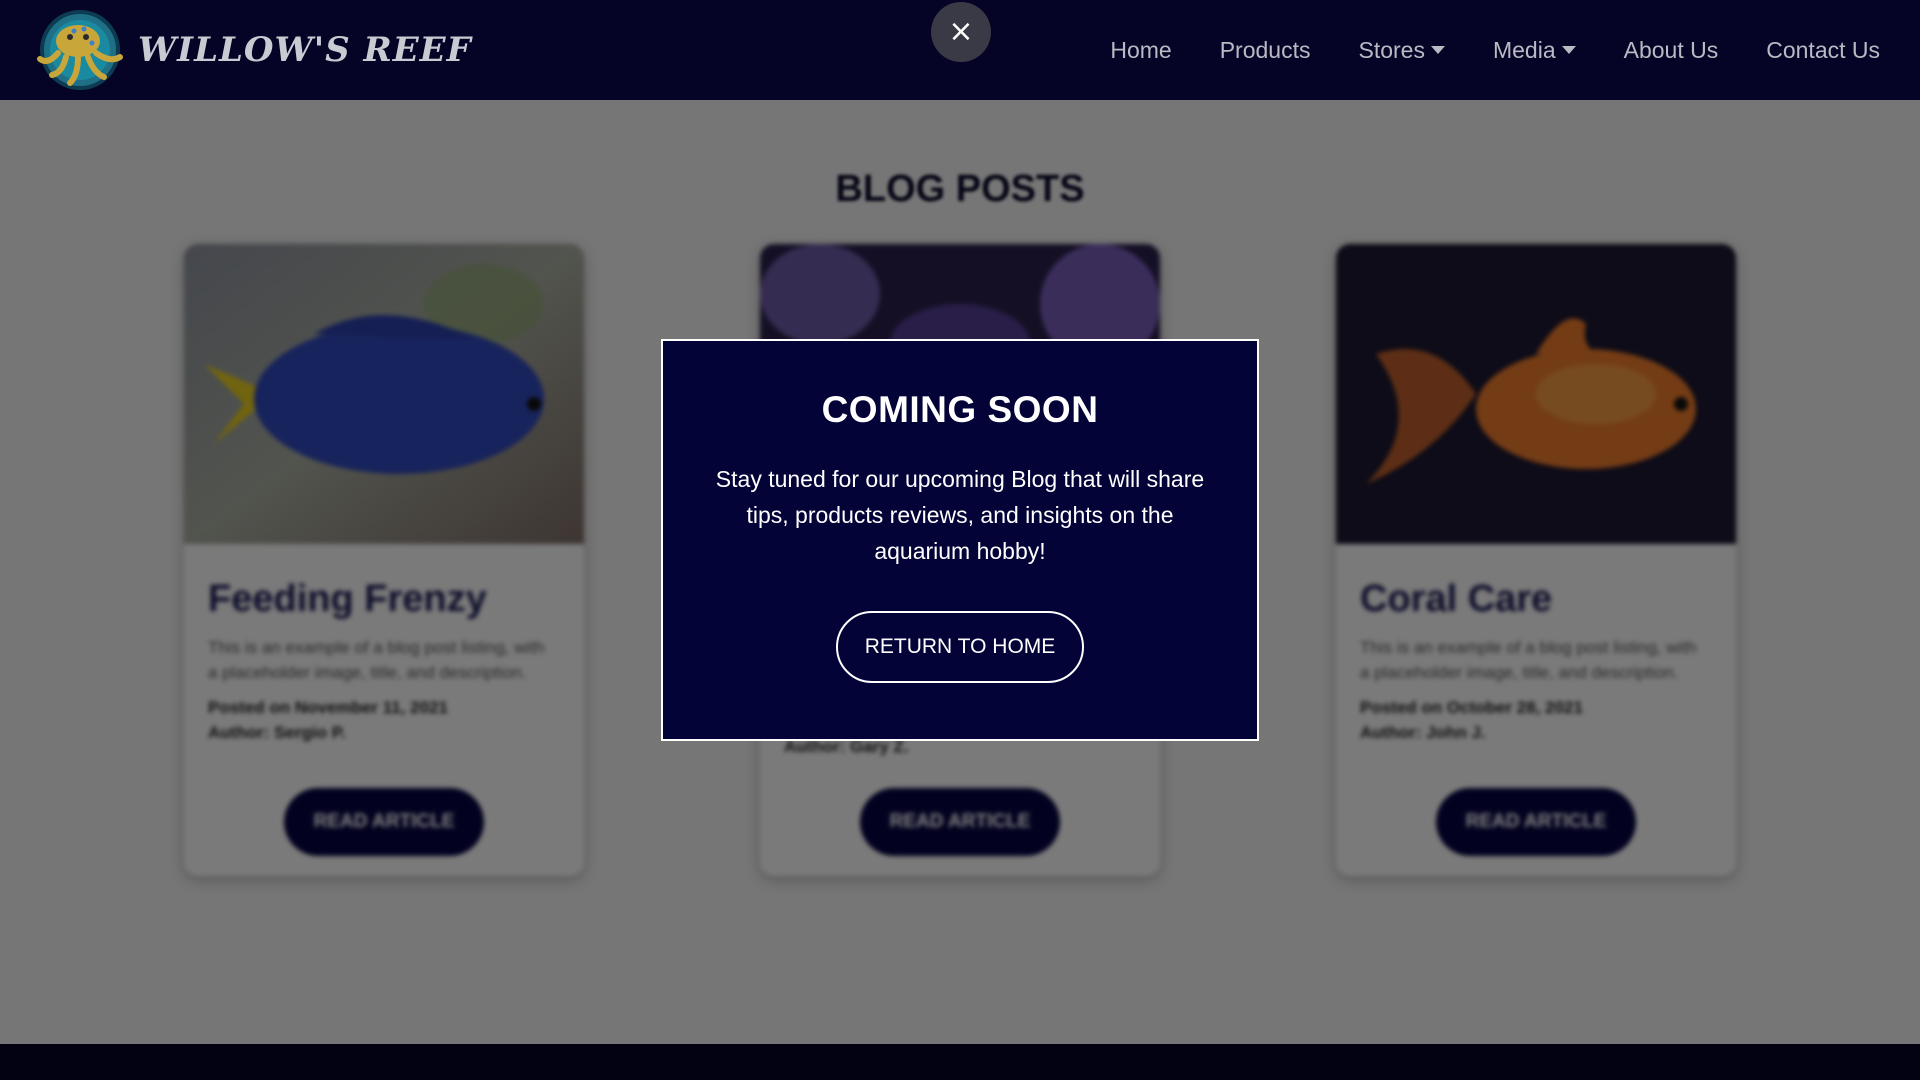 The height and width of the screenshot is (1080, 1920). I want to click on nav-item-stores: Stores, so click(1401, 50).